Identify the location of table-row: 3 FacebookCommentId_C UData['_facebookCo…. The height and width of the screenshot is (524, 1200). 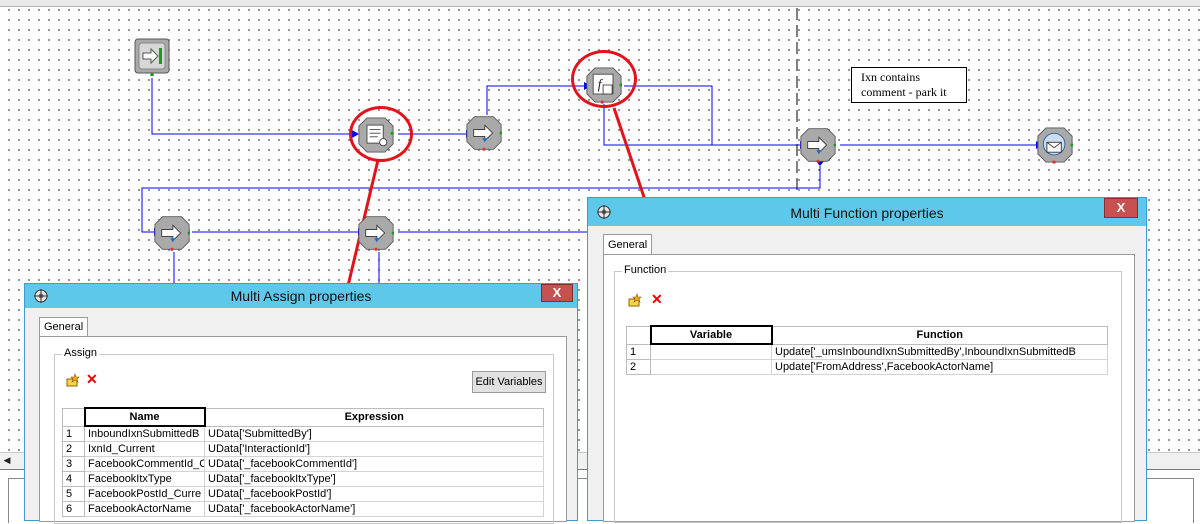
(303, 464).